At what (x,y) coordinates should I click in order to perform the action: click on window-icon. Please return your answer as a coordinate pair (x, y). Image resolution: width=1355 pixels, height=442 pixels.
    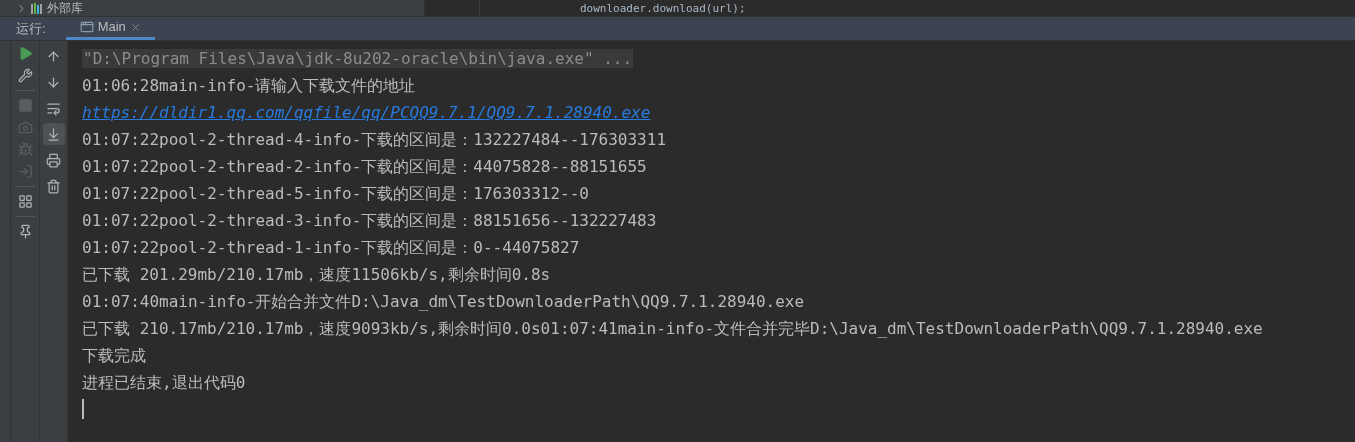
    Looking at the image, I should click on (86, 27).